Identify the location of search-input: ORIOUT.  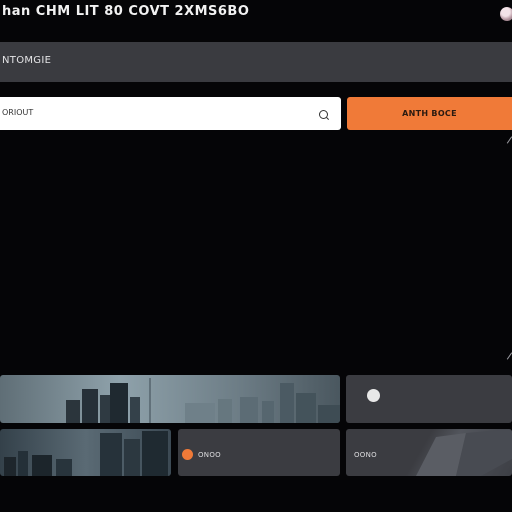
(170, 113).